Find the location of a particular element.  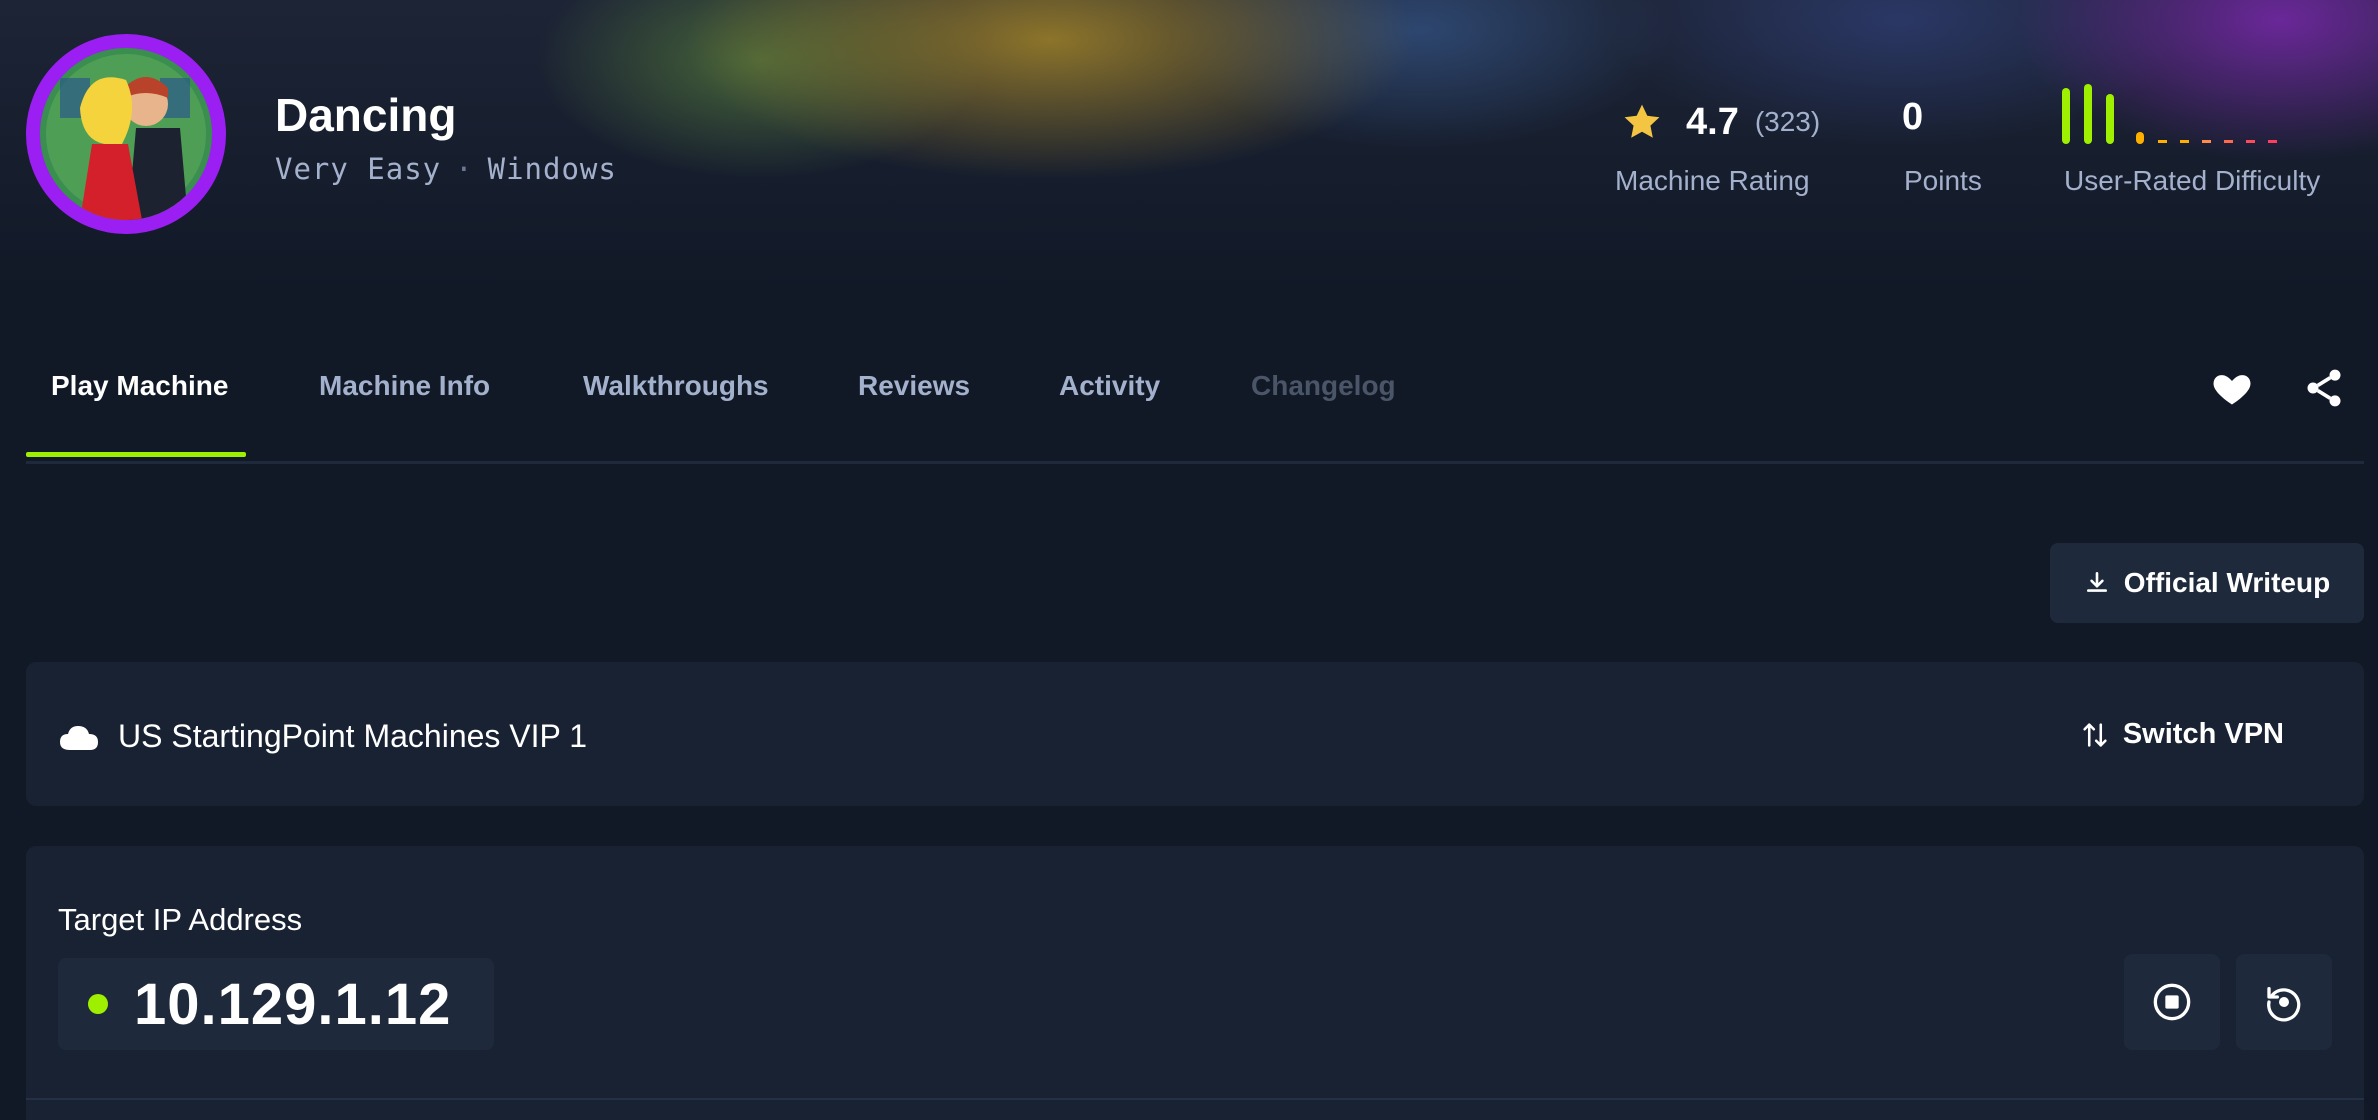

points-label: Points is located at coordinates (1943, 180).